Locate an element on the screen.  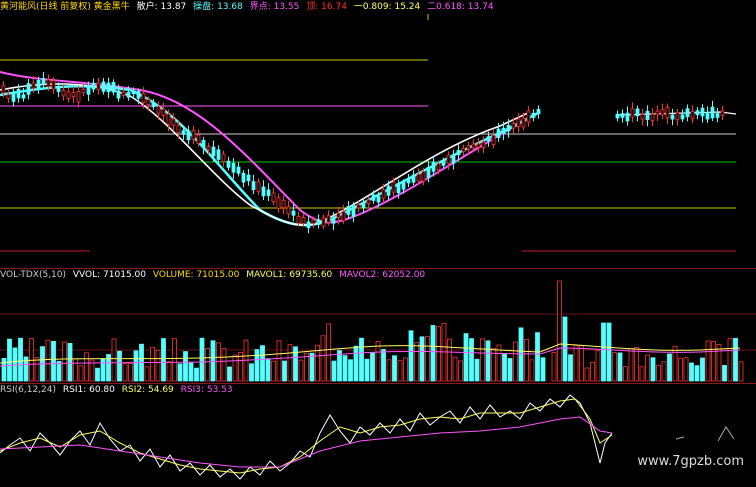
rsi1-value: RSI1: 60.80 is located at coordinates (88, 390).